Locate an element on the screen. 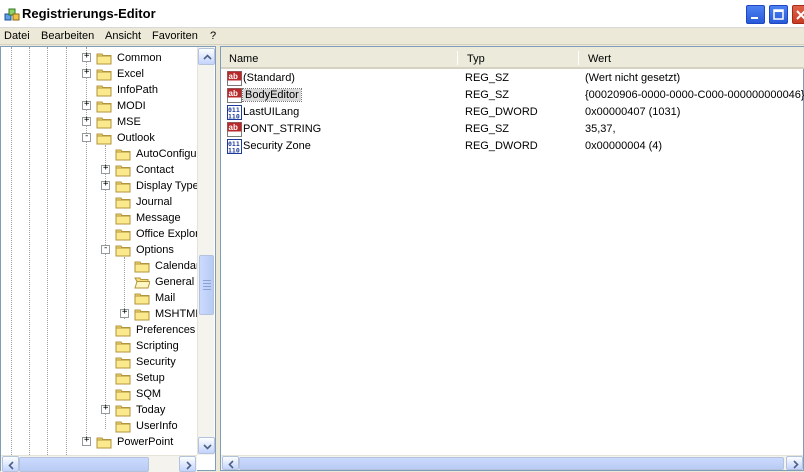 This screenshot has height=472, width=804. tree-item: UserInfo is located at coordinates (99, 426).